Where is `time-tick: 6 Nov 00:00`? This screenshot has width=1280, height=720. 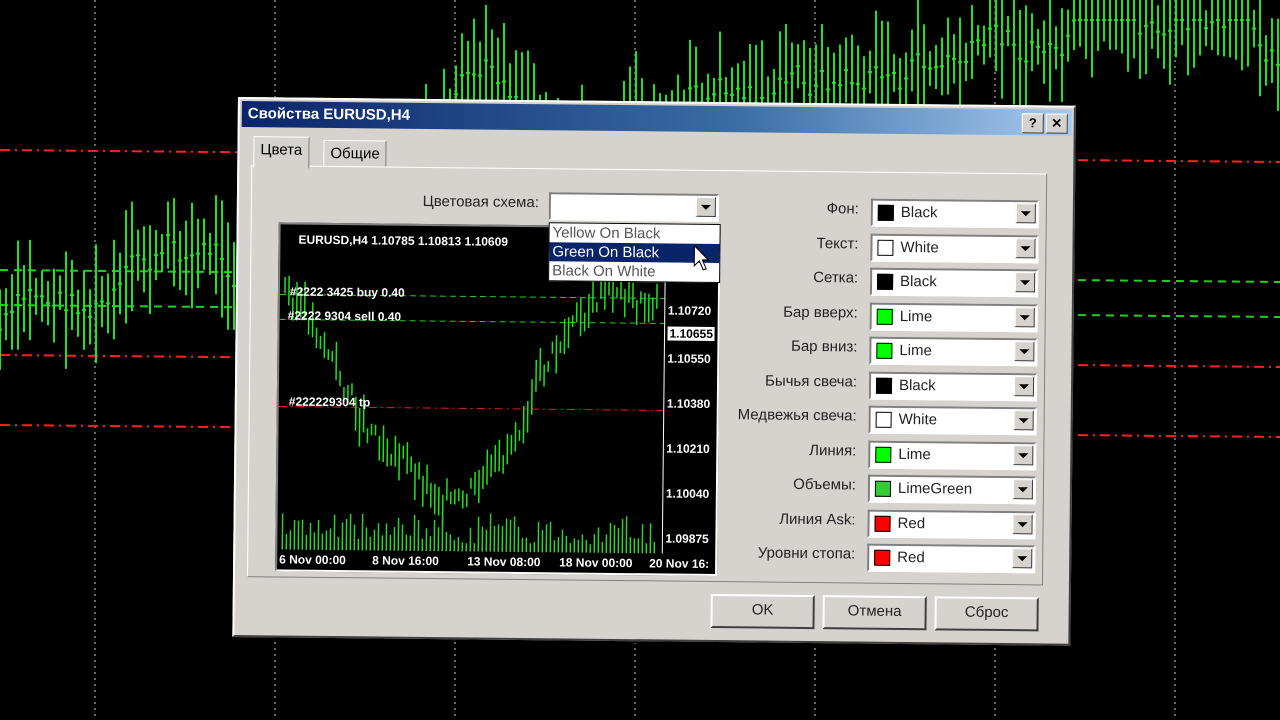 time-tick: 6 Nov 00:00 is located at coordinates (312, 560).